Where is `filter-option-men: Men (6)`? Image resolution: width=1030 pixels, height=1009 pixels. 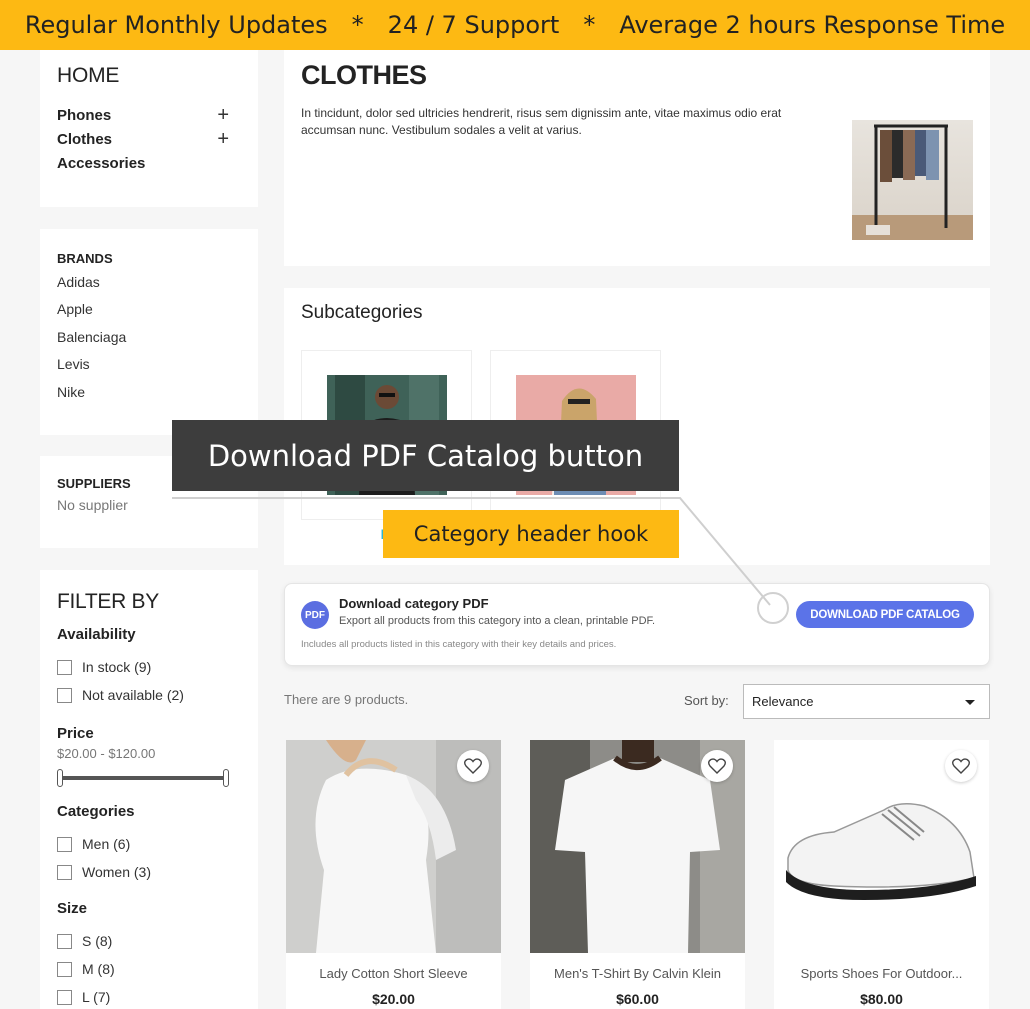
filter-option-men: Men (6) is located at coordinates (149, 844).